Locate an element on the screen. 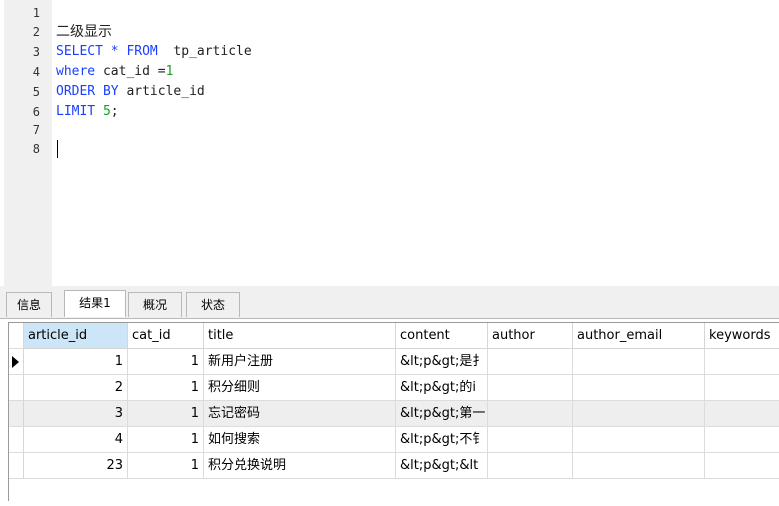 This screenshot has width=779, height=506. tab-overview: 概况 is located at coordinates (155, 304).